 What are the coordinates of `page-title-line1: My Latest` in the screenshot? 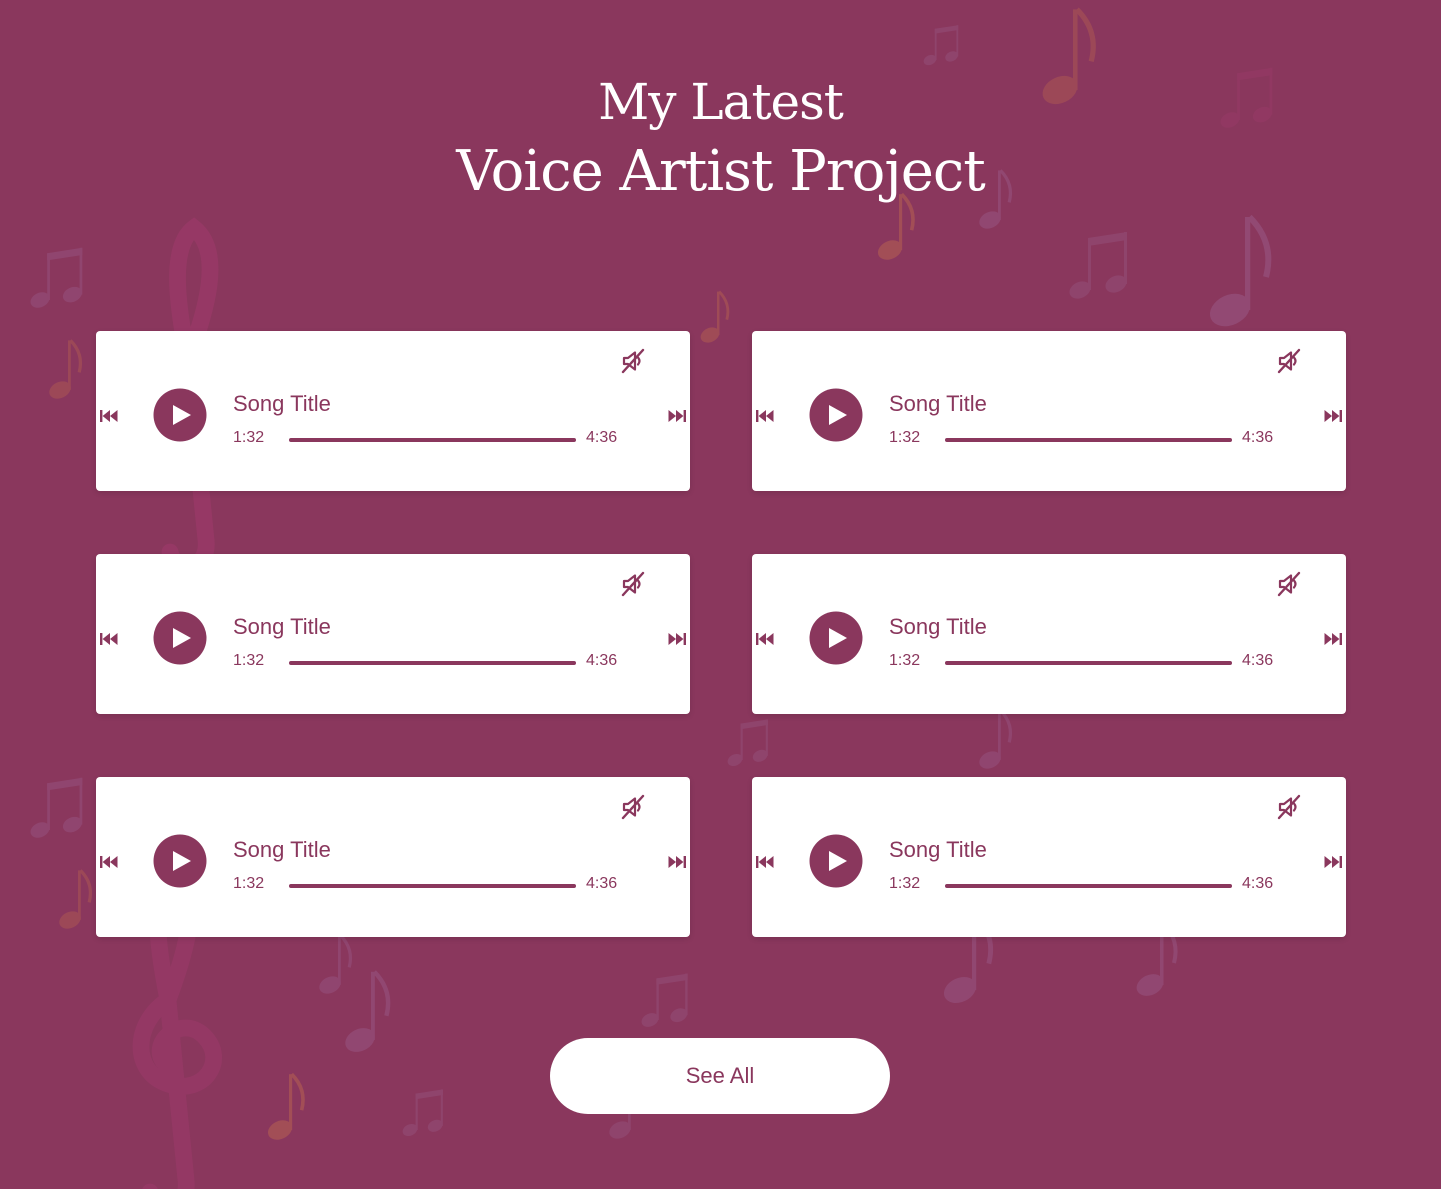 It's located at (721, 102).